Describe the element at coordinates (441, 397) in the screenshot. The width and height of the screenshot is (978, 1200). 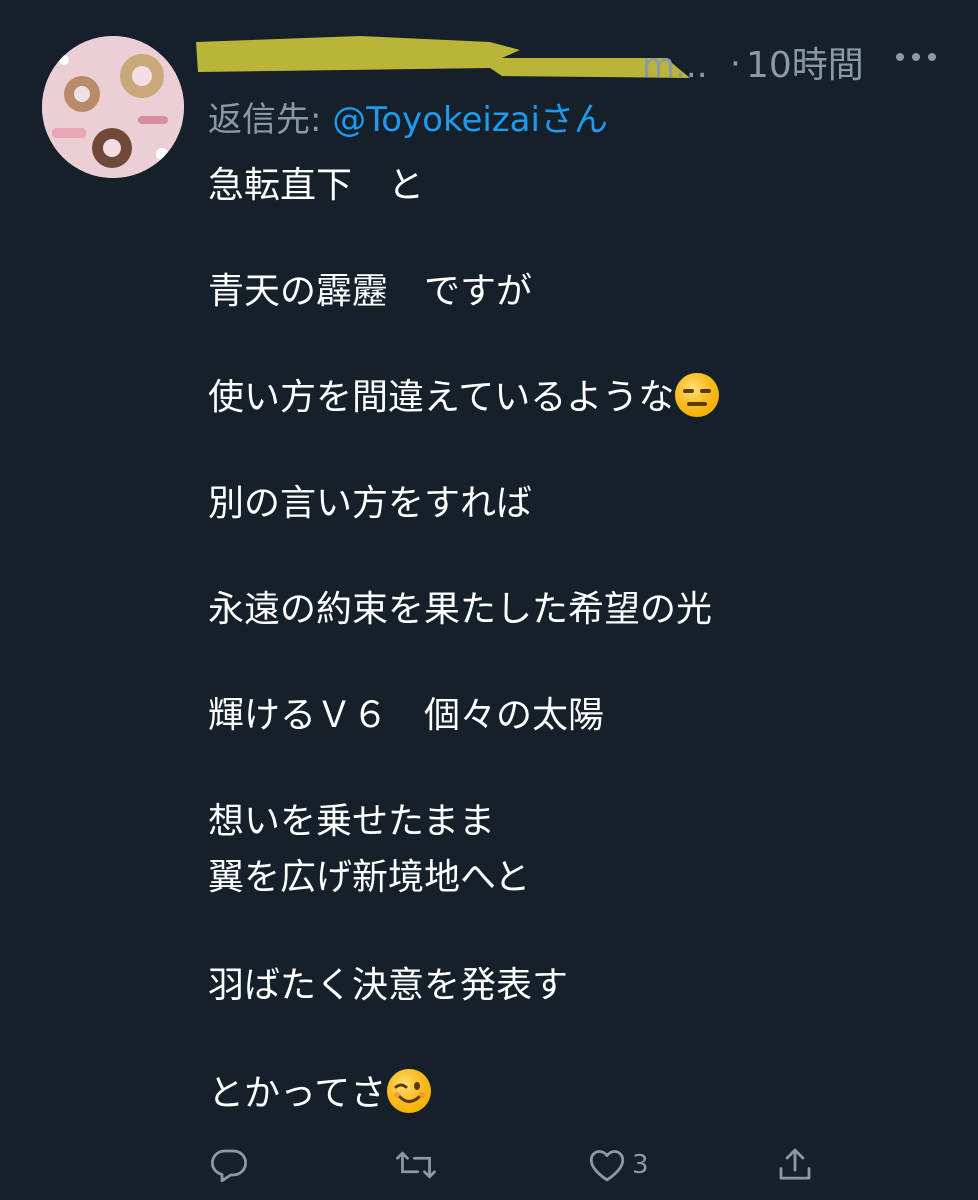
I see `tweet-line-3-text: 使い方を間違えているような` at that location.